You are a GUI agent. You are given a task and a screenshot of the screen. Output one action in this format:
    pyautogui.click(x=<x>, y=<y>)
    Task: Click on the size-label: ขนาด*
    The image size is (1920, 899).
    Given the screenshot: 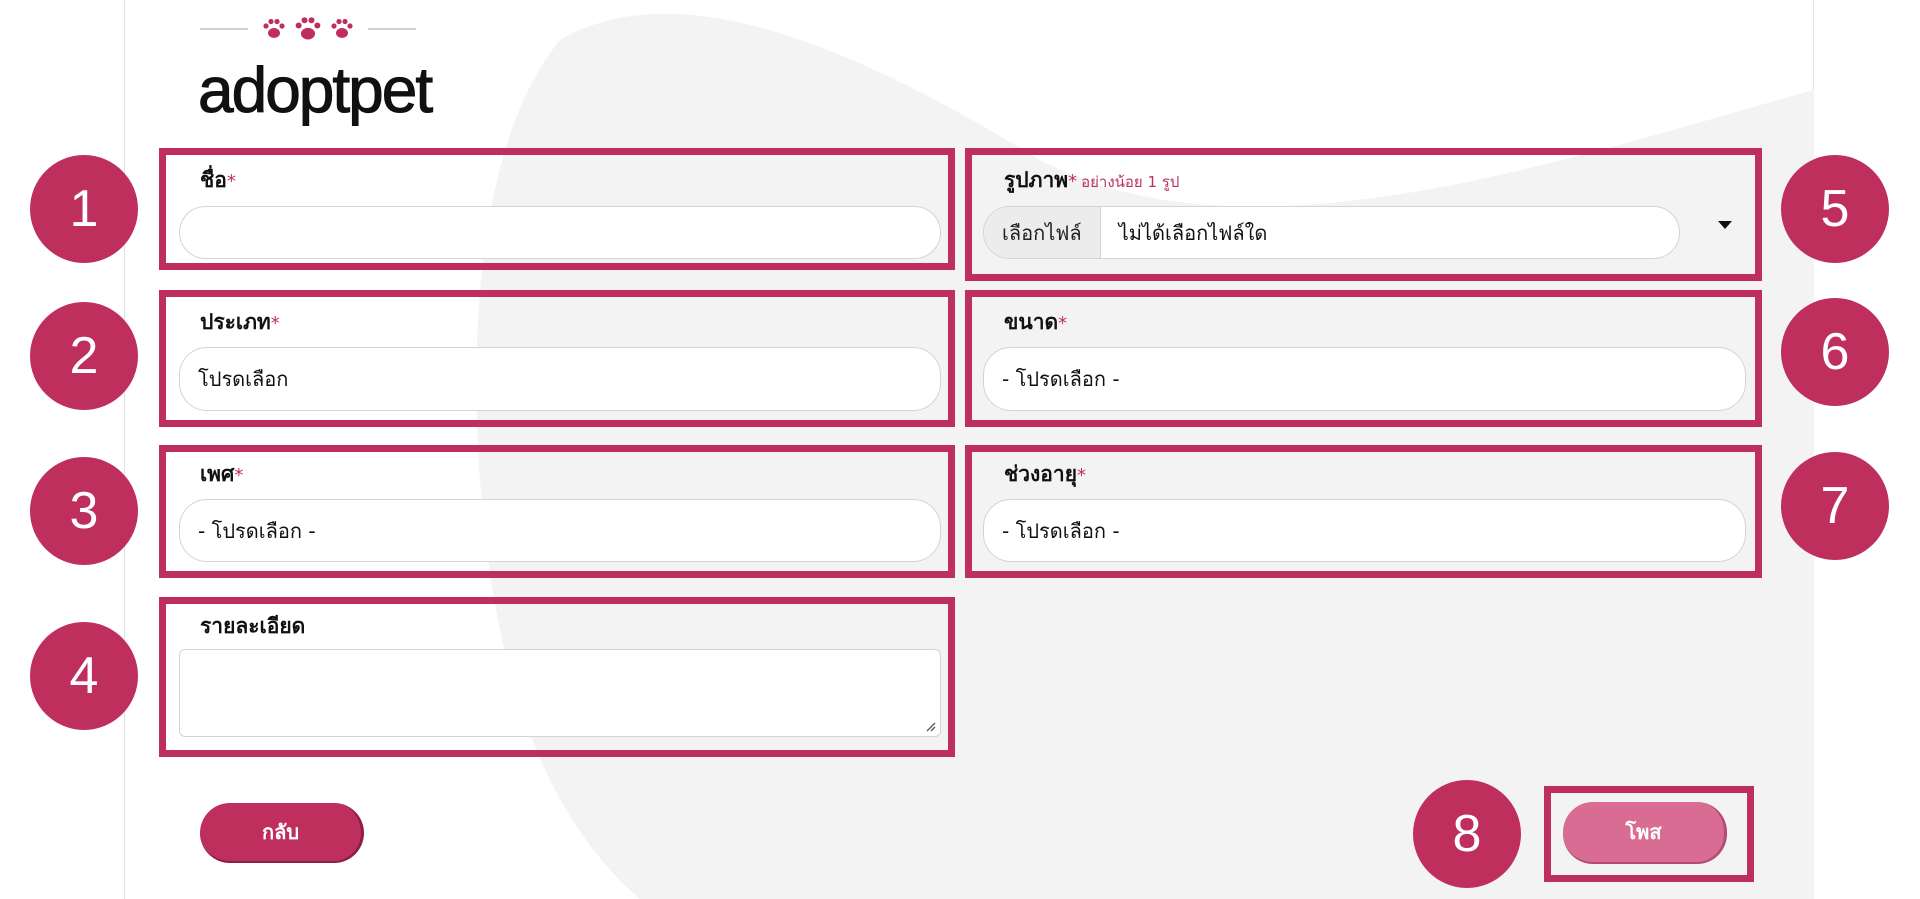 What is the action you would take?
    pyautogui.click(x=1035, y=322)
    